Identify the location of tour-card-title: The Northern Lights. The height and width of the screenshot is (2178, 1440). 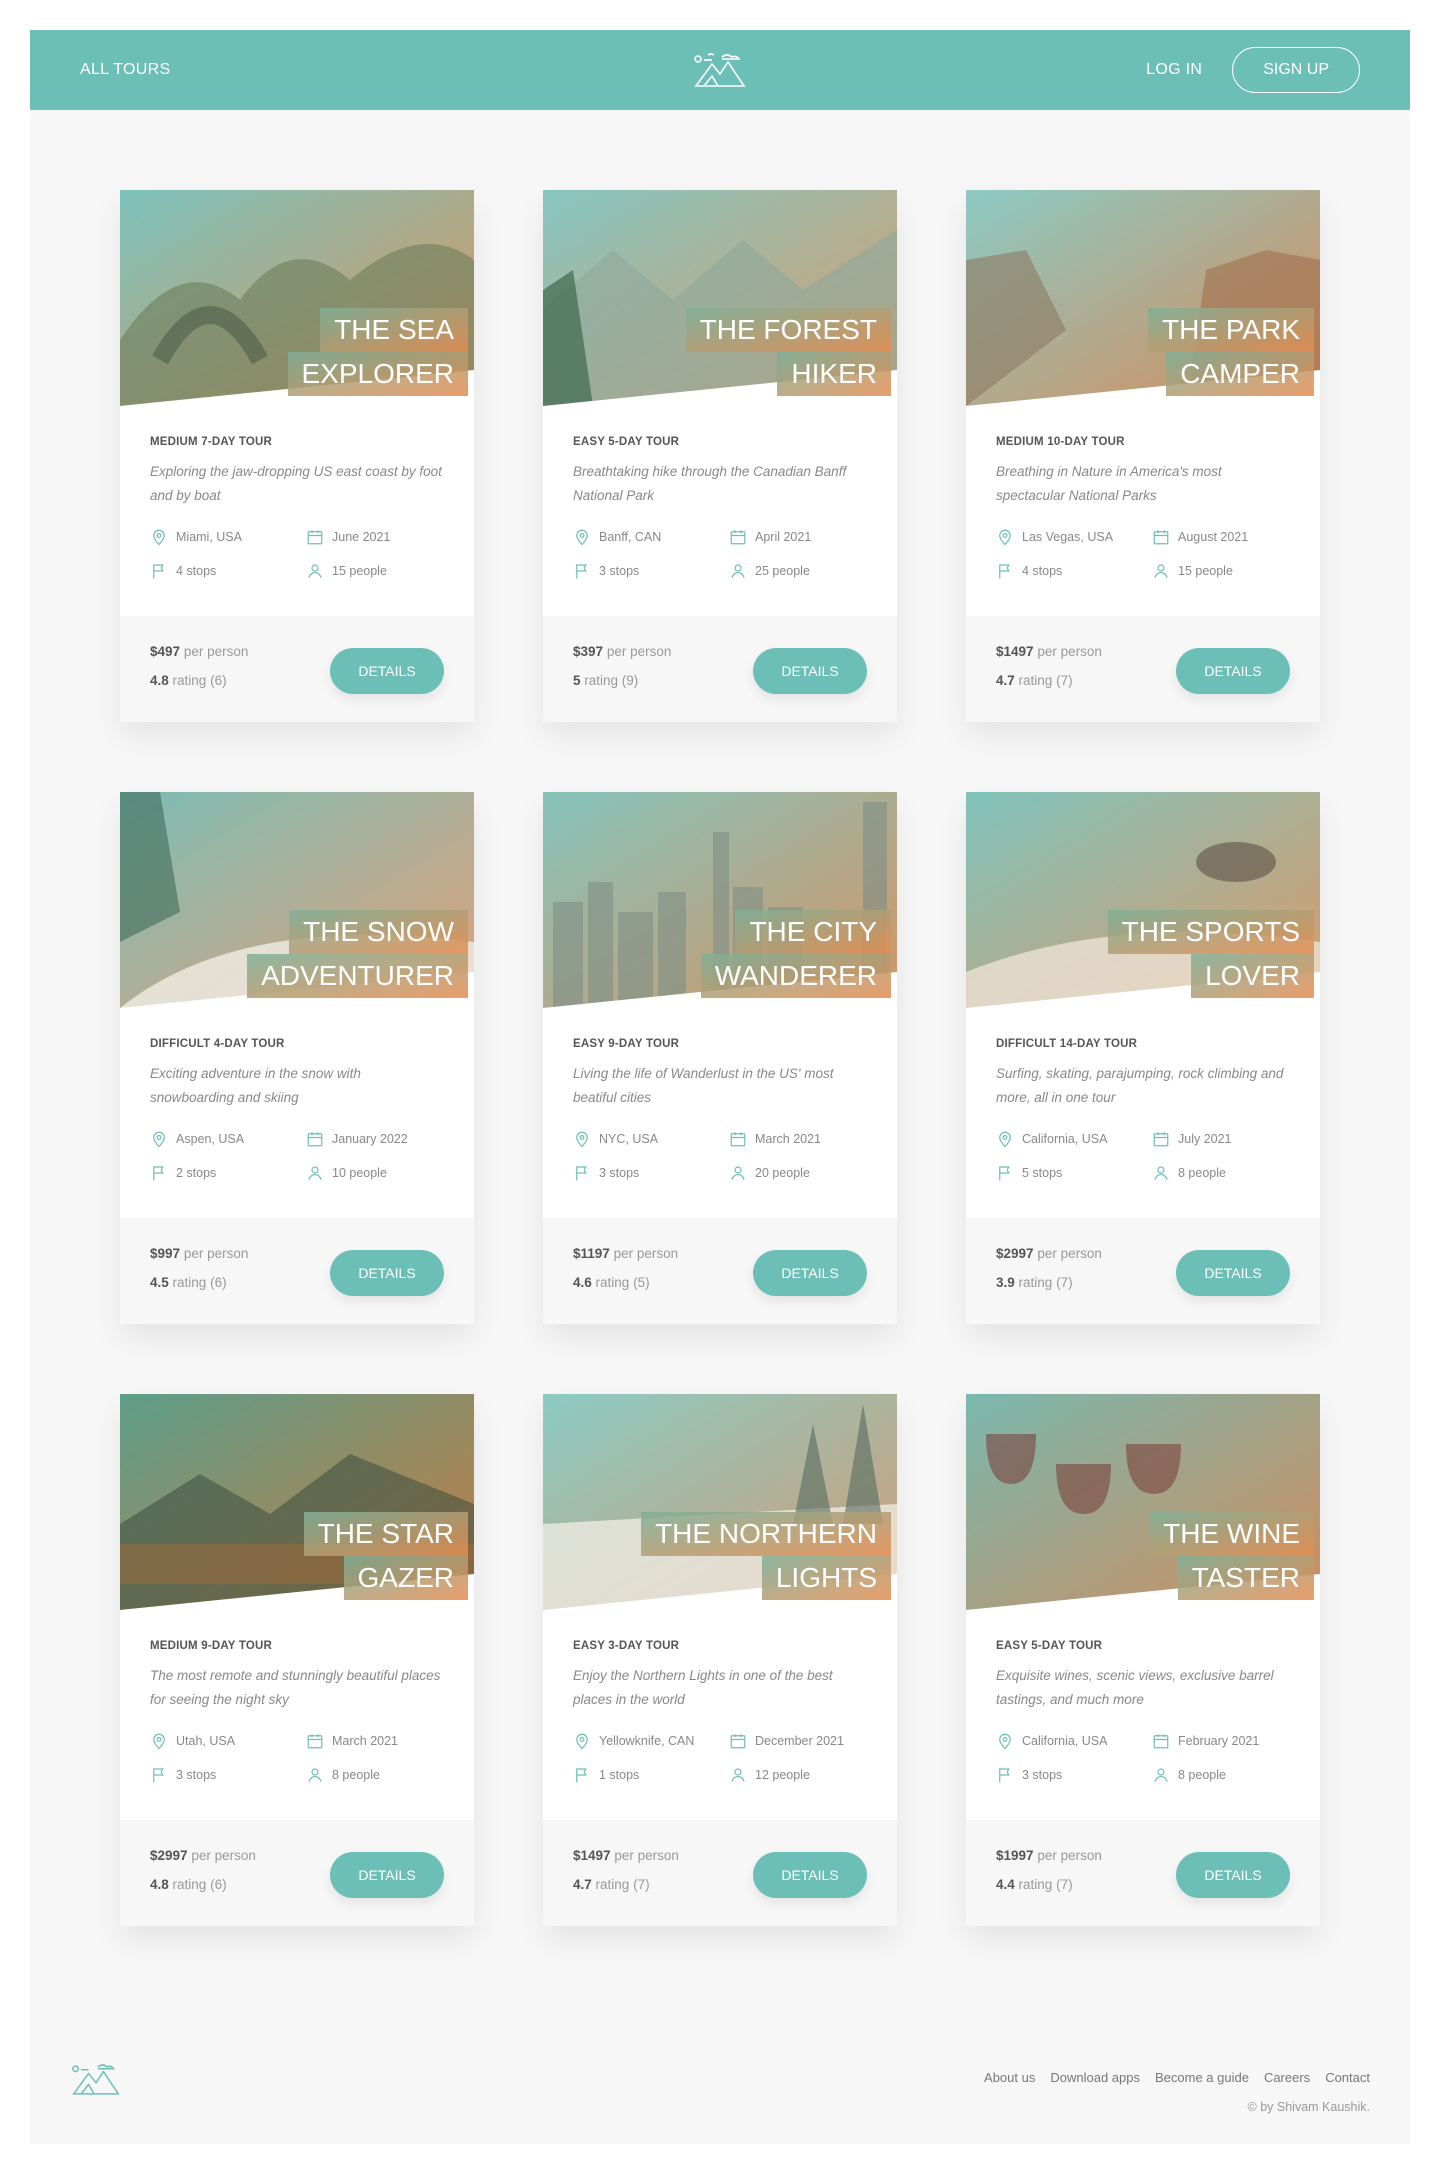
(766, 1556).